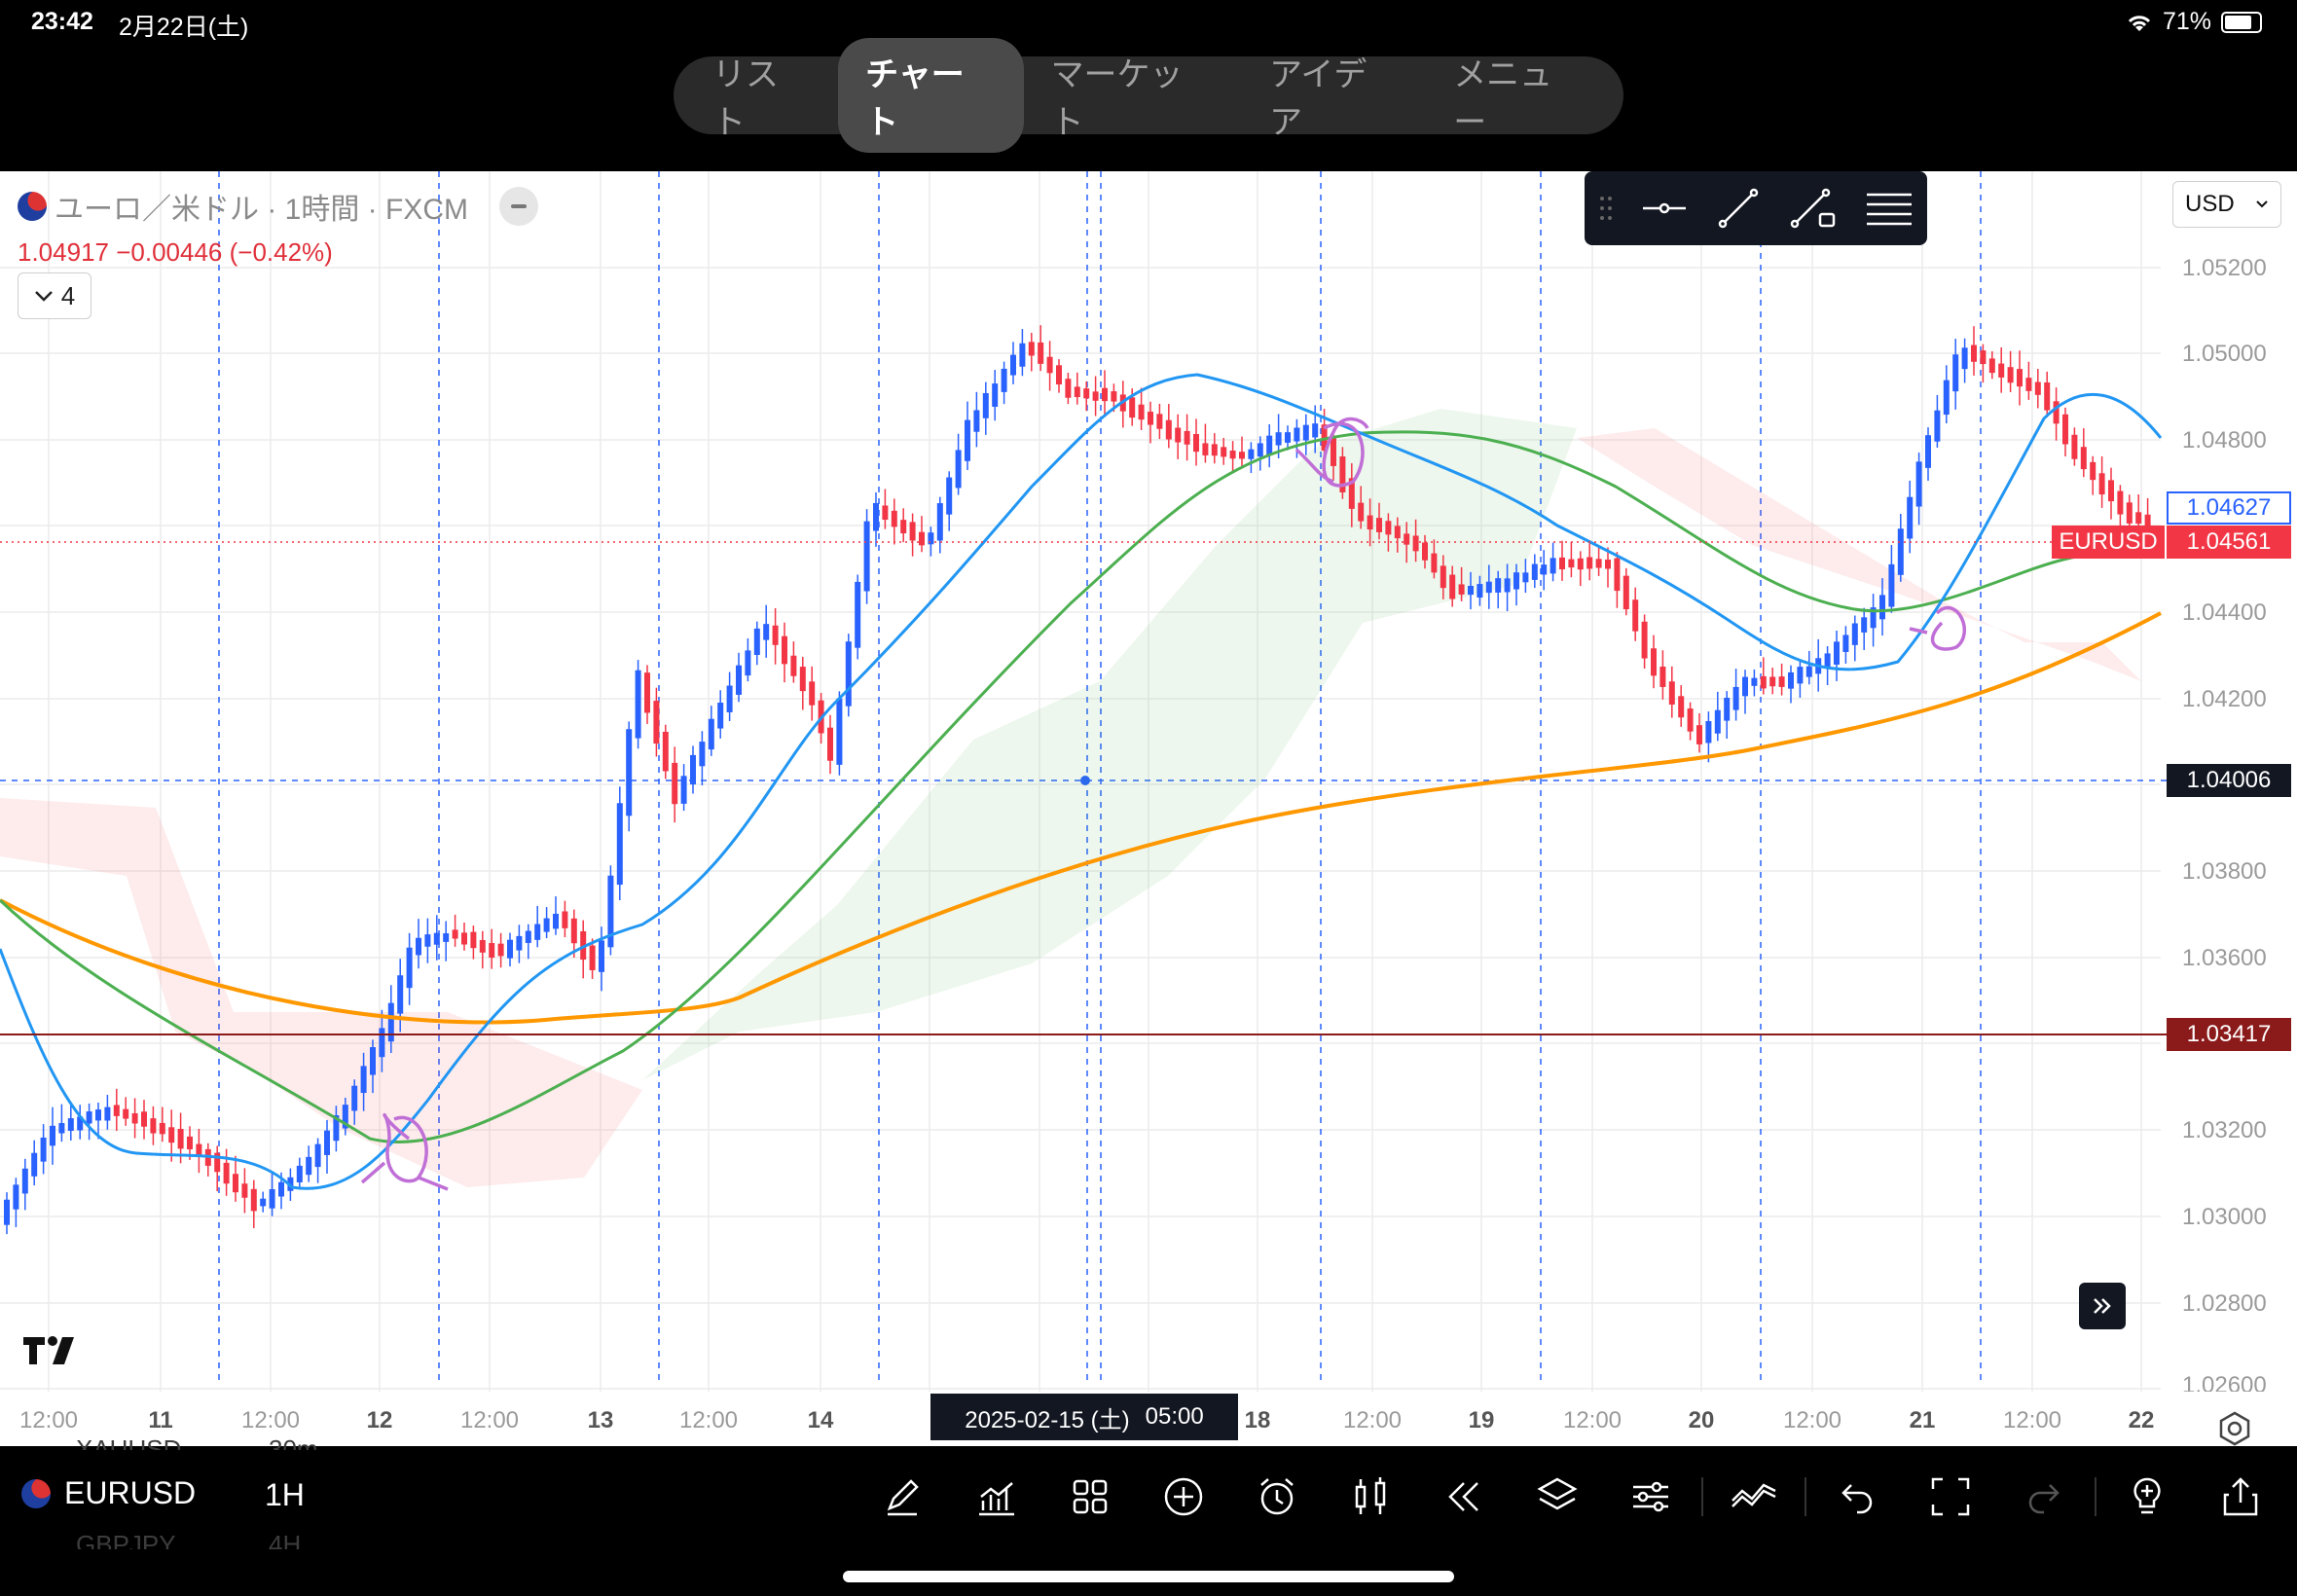 The height and width of the screenshot is (1596, 2297). I want to click on chart-tools, so click(1572, 1497).